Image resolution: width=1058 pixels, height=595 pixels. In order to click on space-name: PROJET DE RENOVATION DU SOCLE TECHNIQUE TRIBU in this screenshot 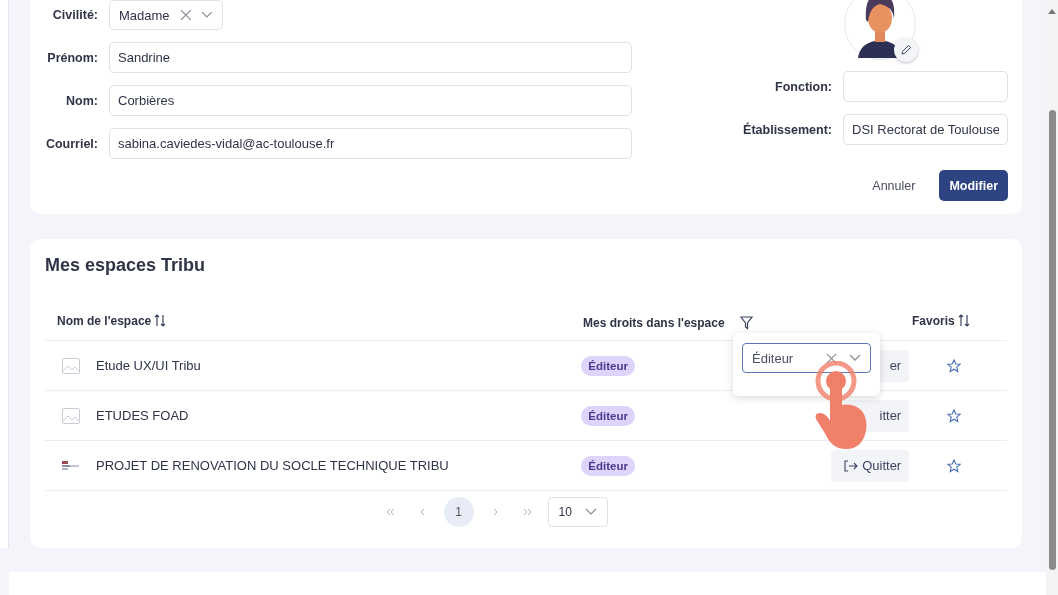, I will do `click(272, 465)`.